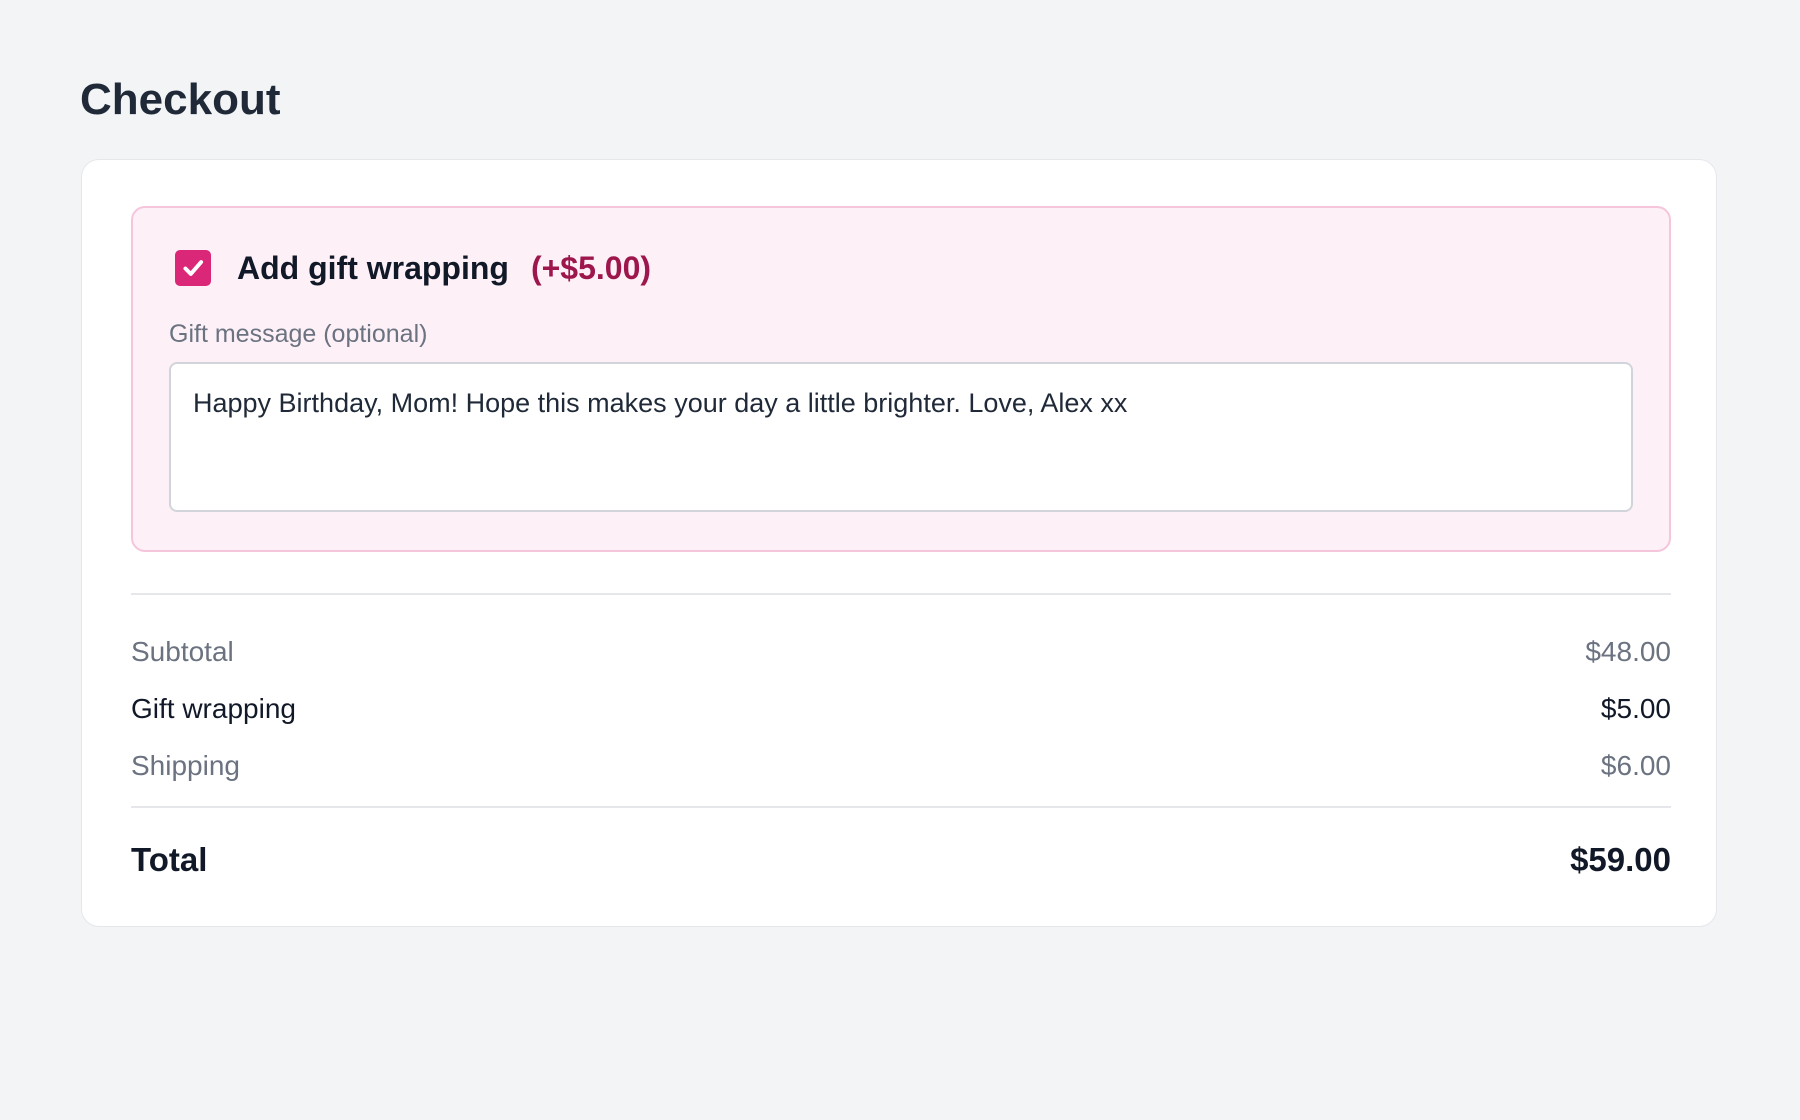 Image resolution: width=1800 pixels, height=1120 pixels. I want to click on shipping-row: Shipping $6.00, so click(901, 766).